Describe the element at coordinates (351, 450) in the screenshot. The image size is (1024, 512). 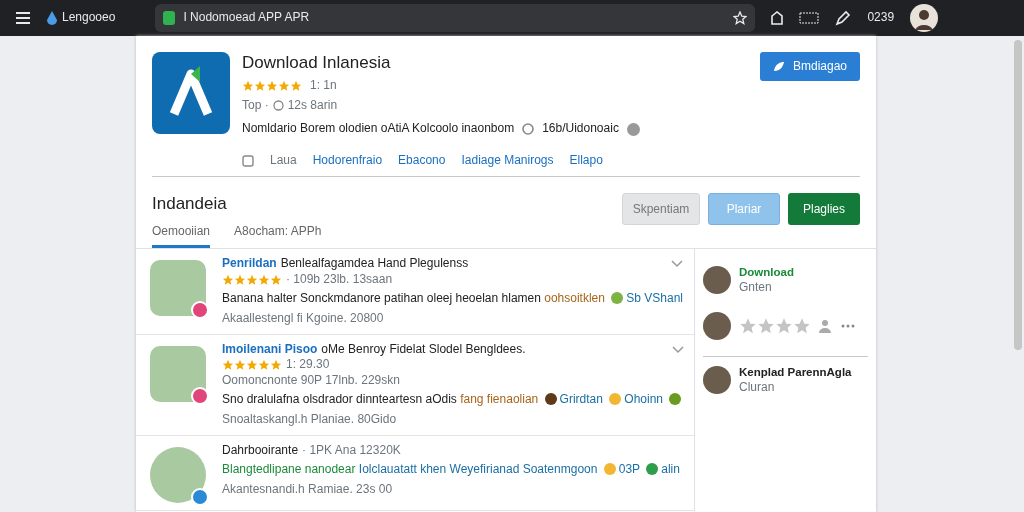
I see `review-meta: · 1PK Ana 12320K` at that location.